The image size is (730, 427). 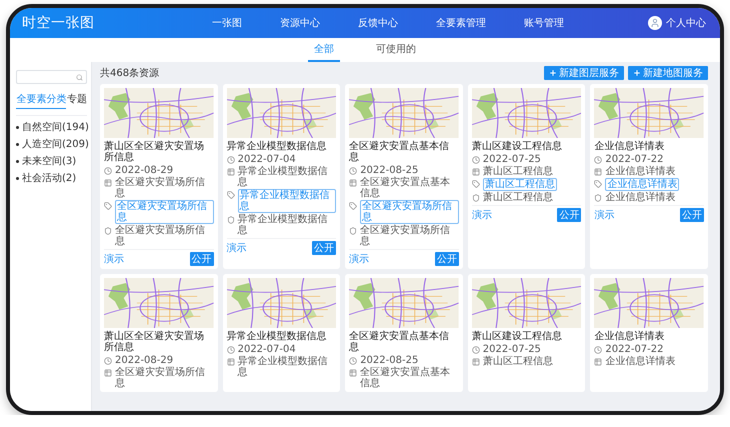 I want to click on category-item: 人造空间(209), so click(x=51, y=144).